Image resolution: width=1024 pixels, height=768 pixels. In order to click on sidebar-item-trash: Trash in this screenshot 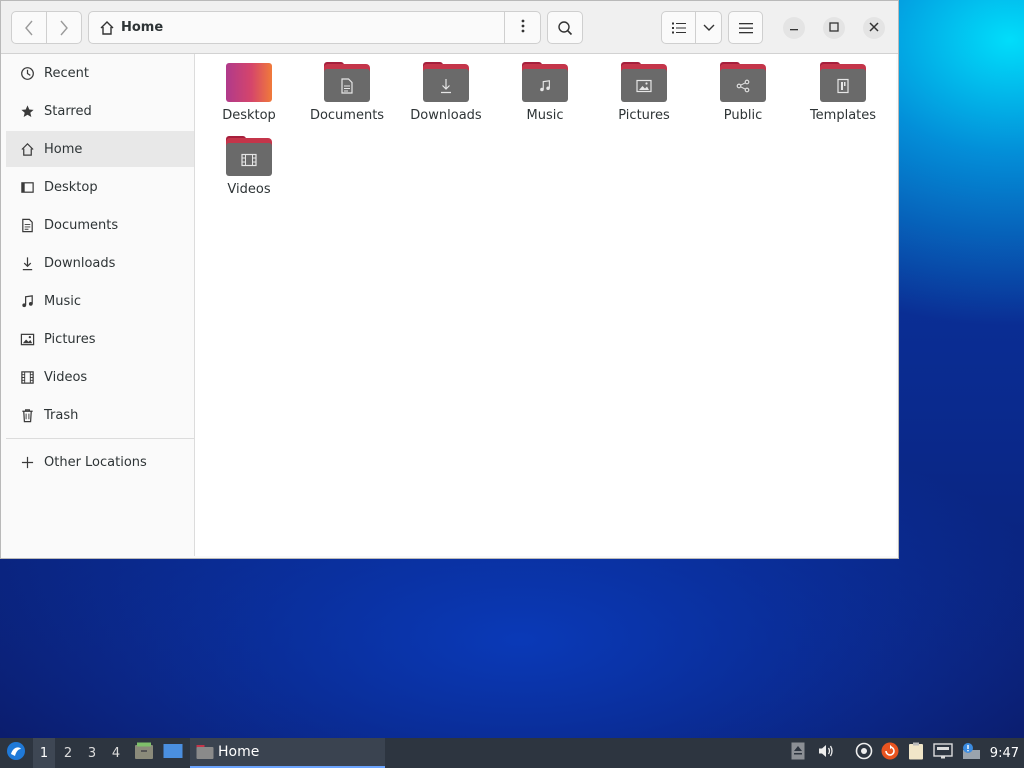, I will do `click(100, 415)`.